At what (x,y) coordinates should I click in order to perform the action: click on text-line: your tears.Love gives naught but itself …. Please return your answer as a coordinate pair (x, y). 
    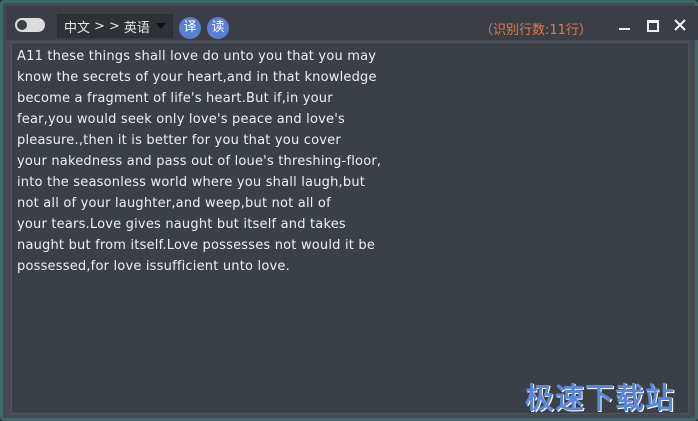
    Looking at the image, I should click on (181, 224).